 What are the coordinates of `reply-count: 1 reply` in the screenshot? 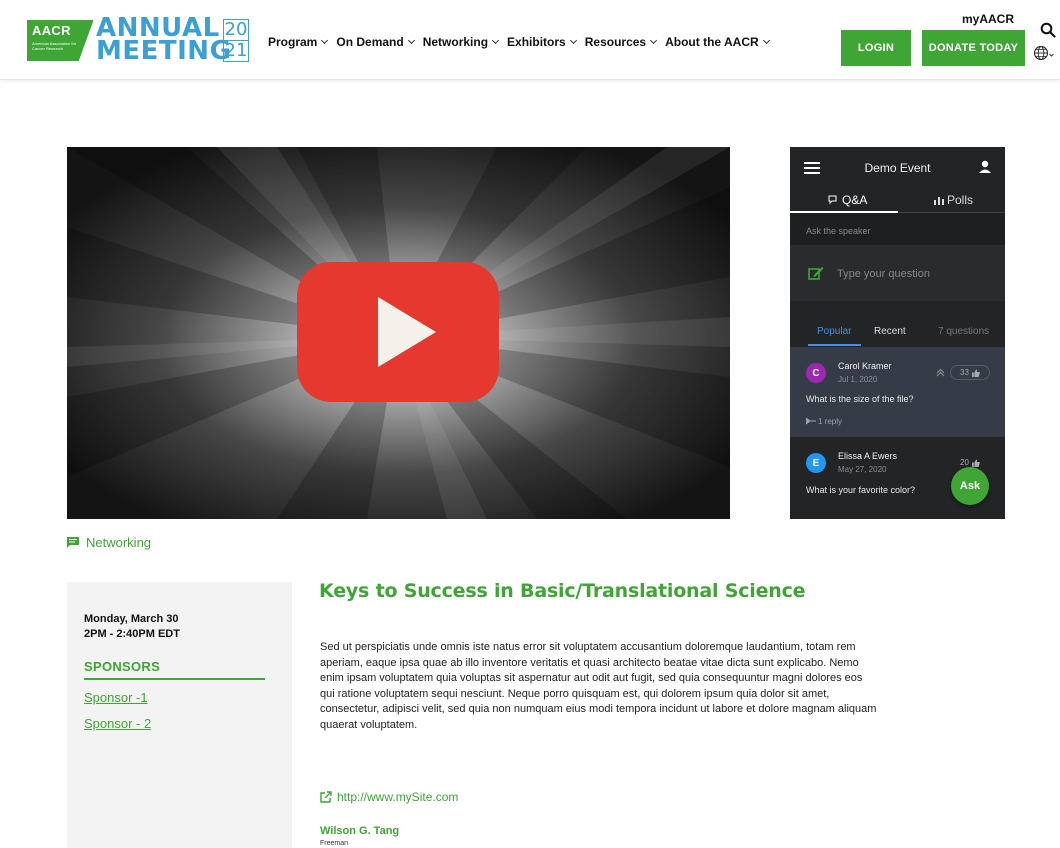 It's located at (830, 421).